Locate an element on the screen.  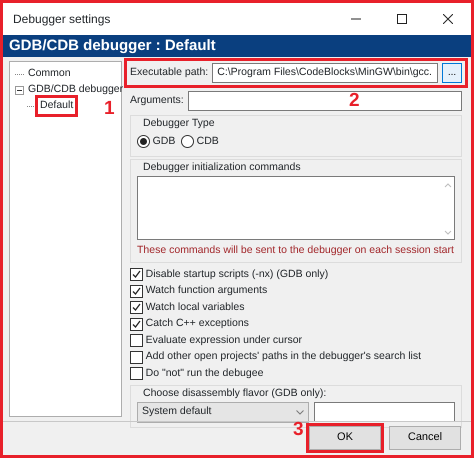
dropdown-value: System default is located at coordinates (177, 412).